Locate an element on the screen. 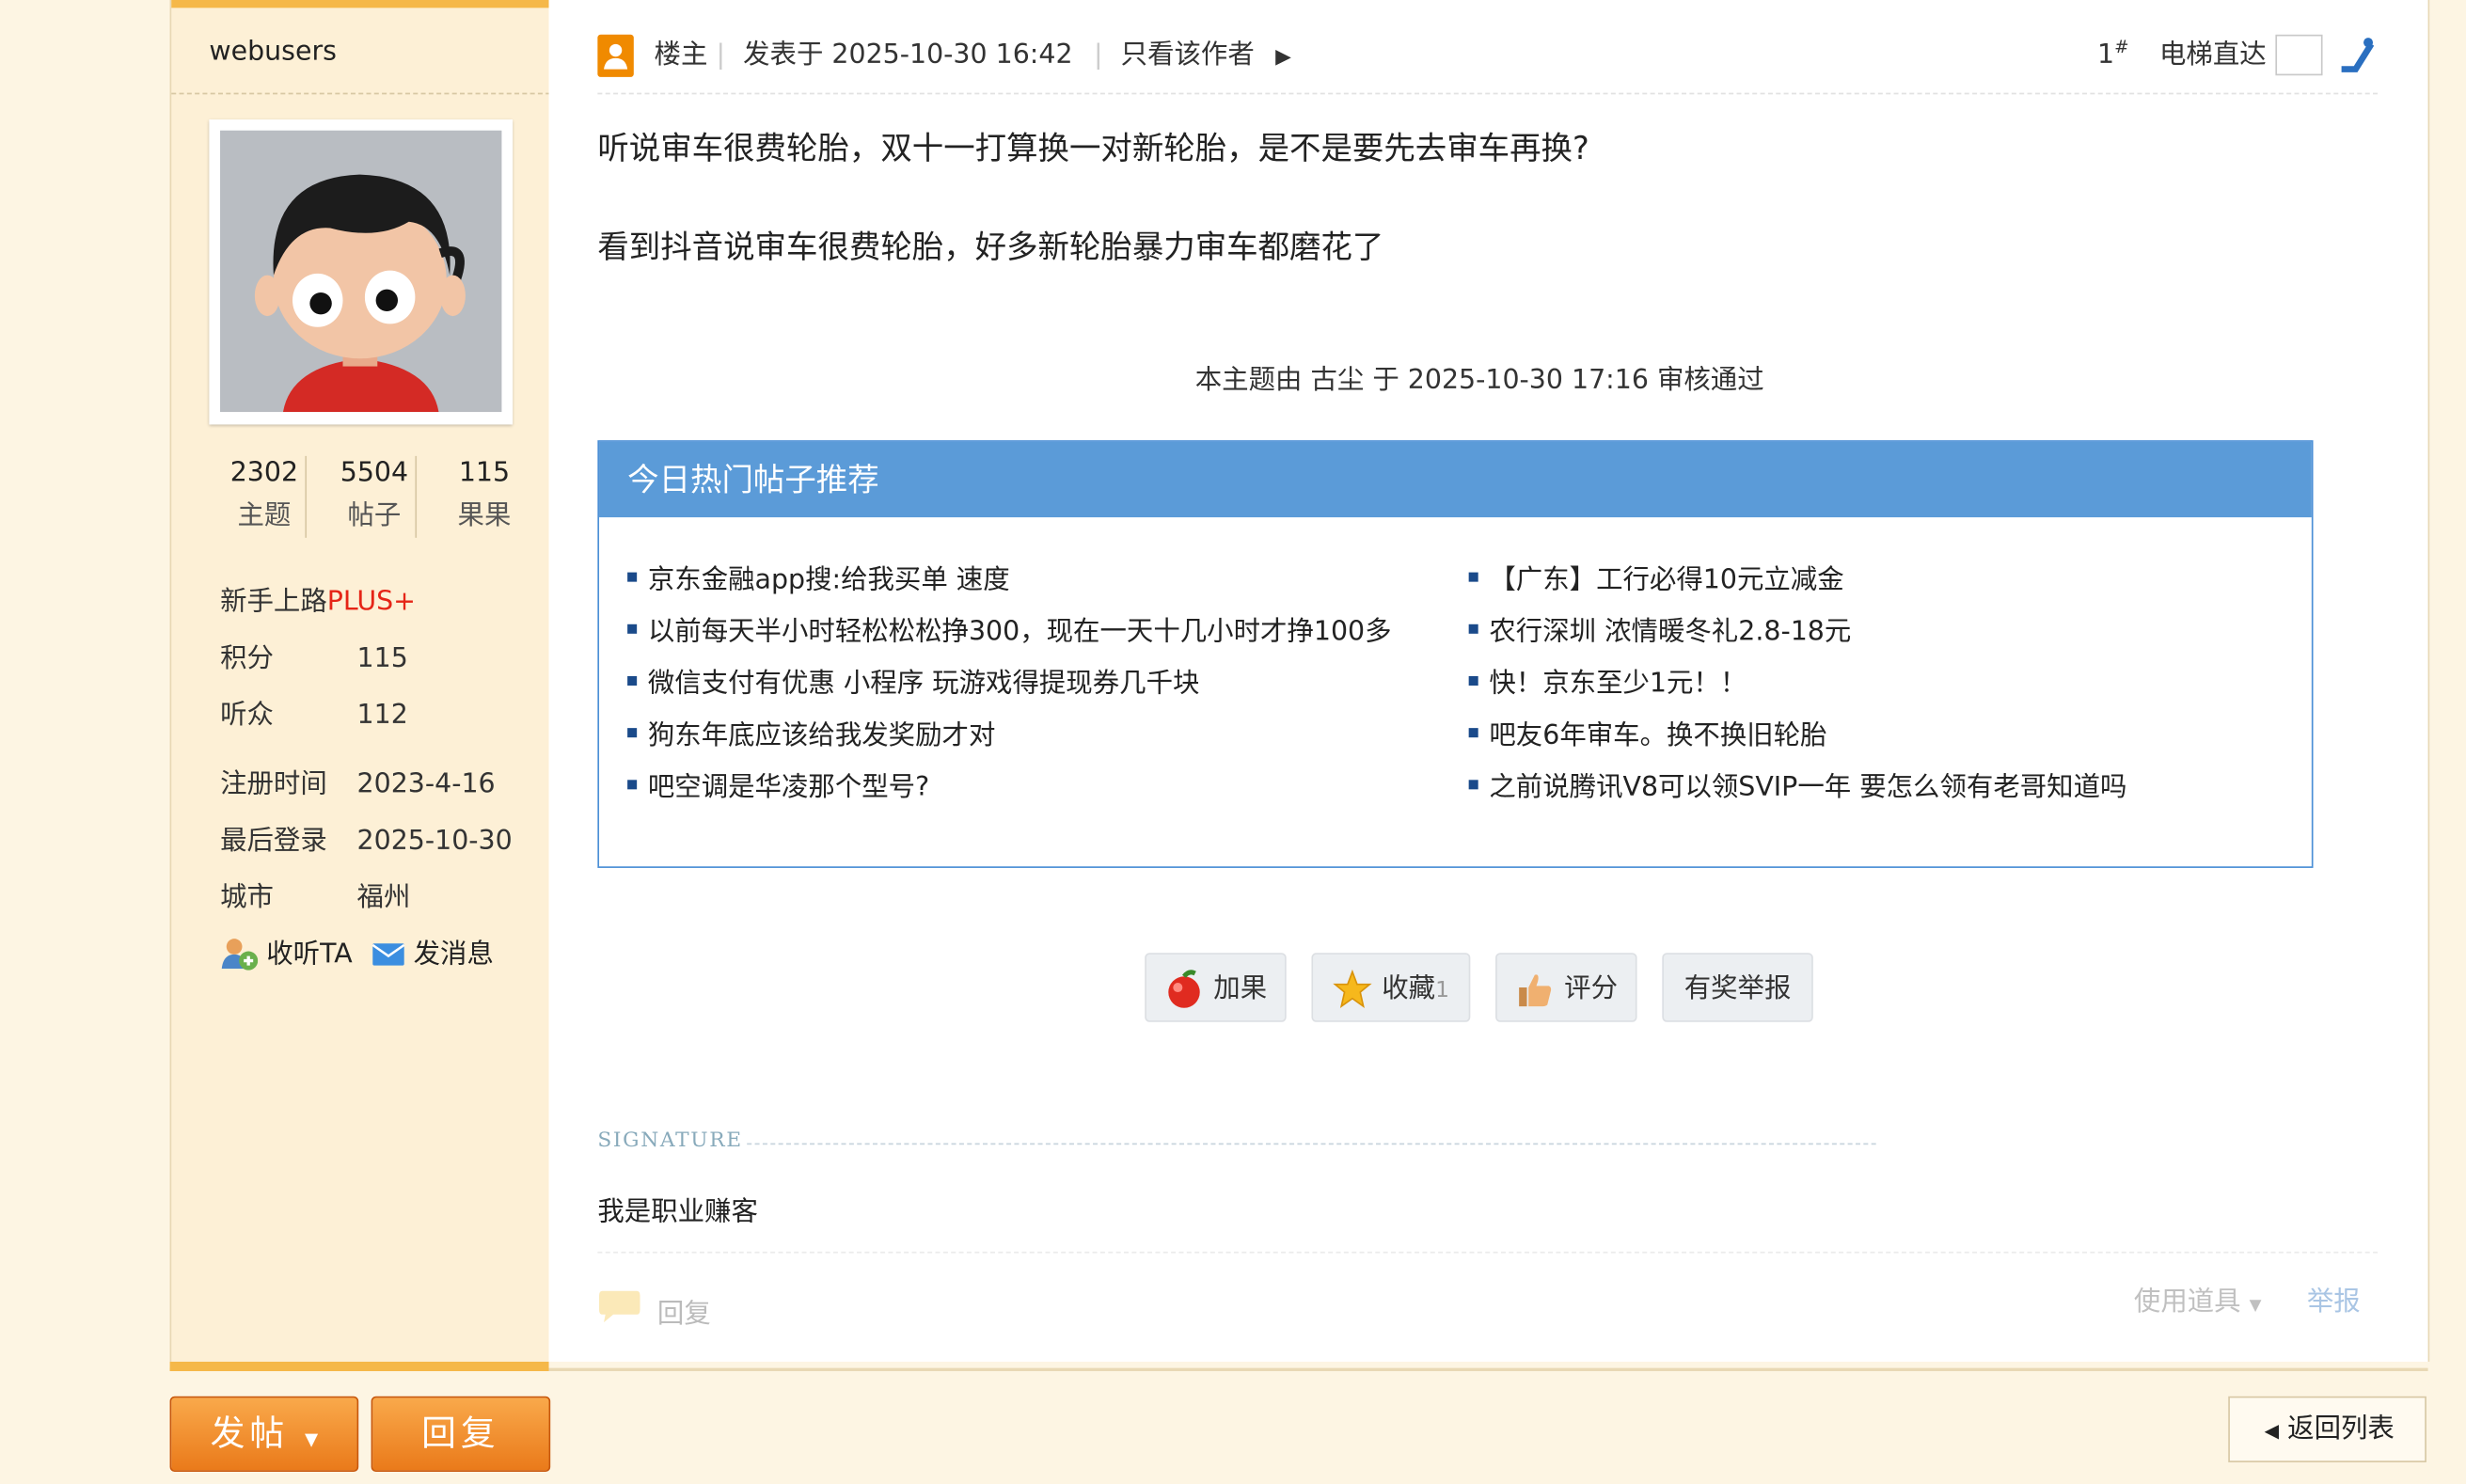 The image size is (2466, 1484). report-reward-button: 有奖举报 is located at coordinates (1737, 987).